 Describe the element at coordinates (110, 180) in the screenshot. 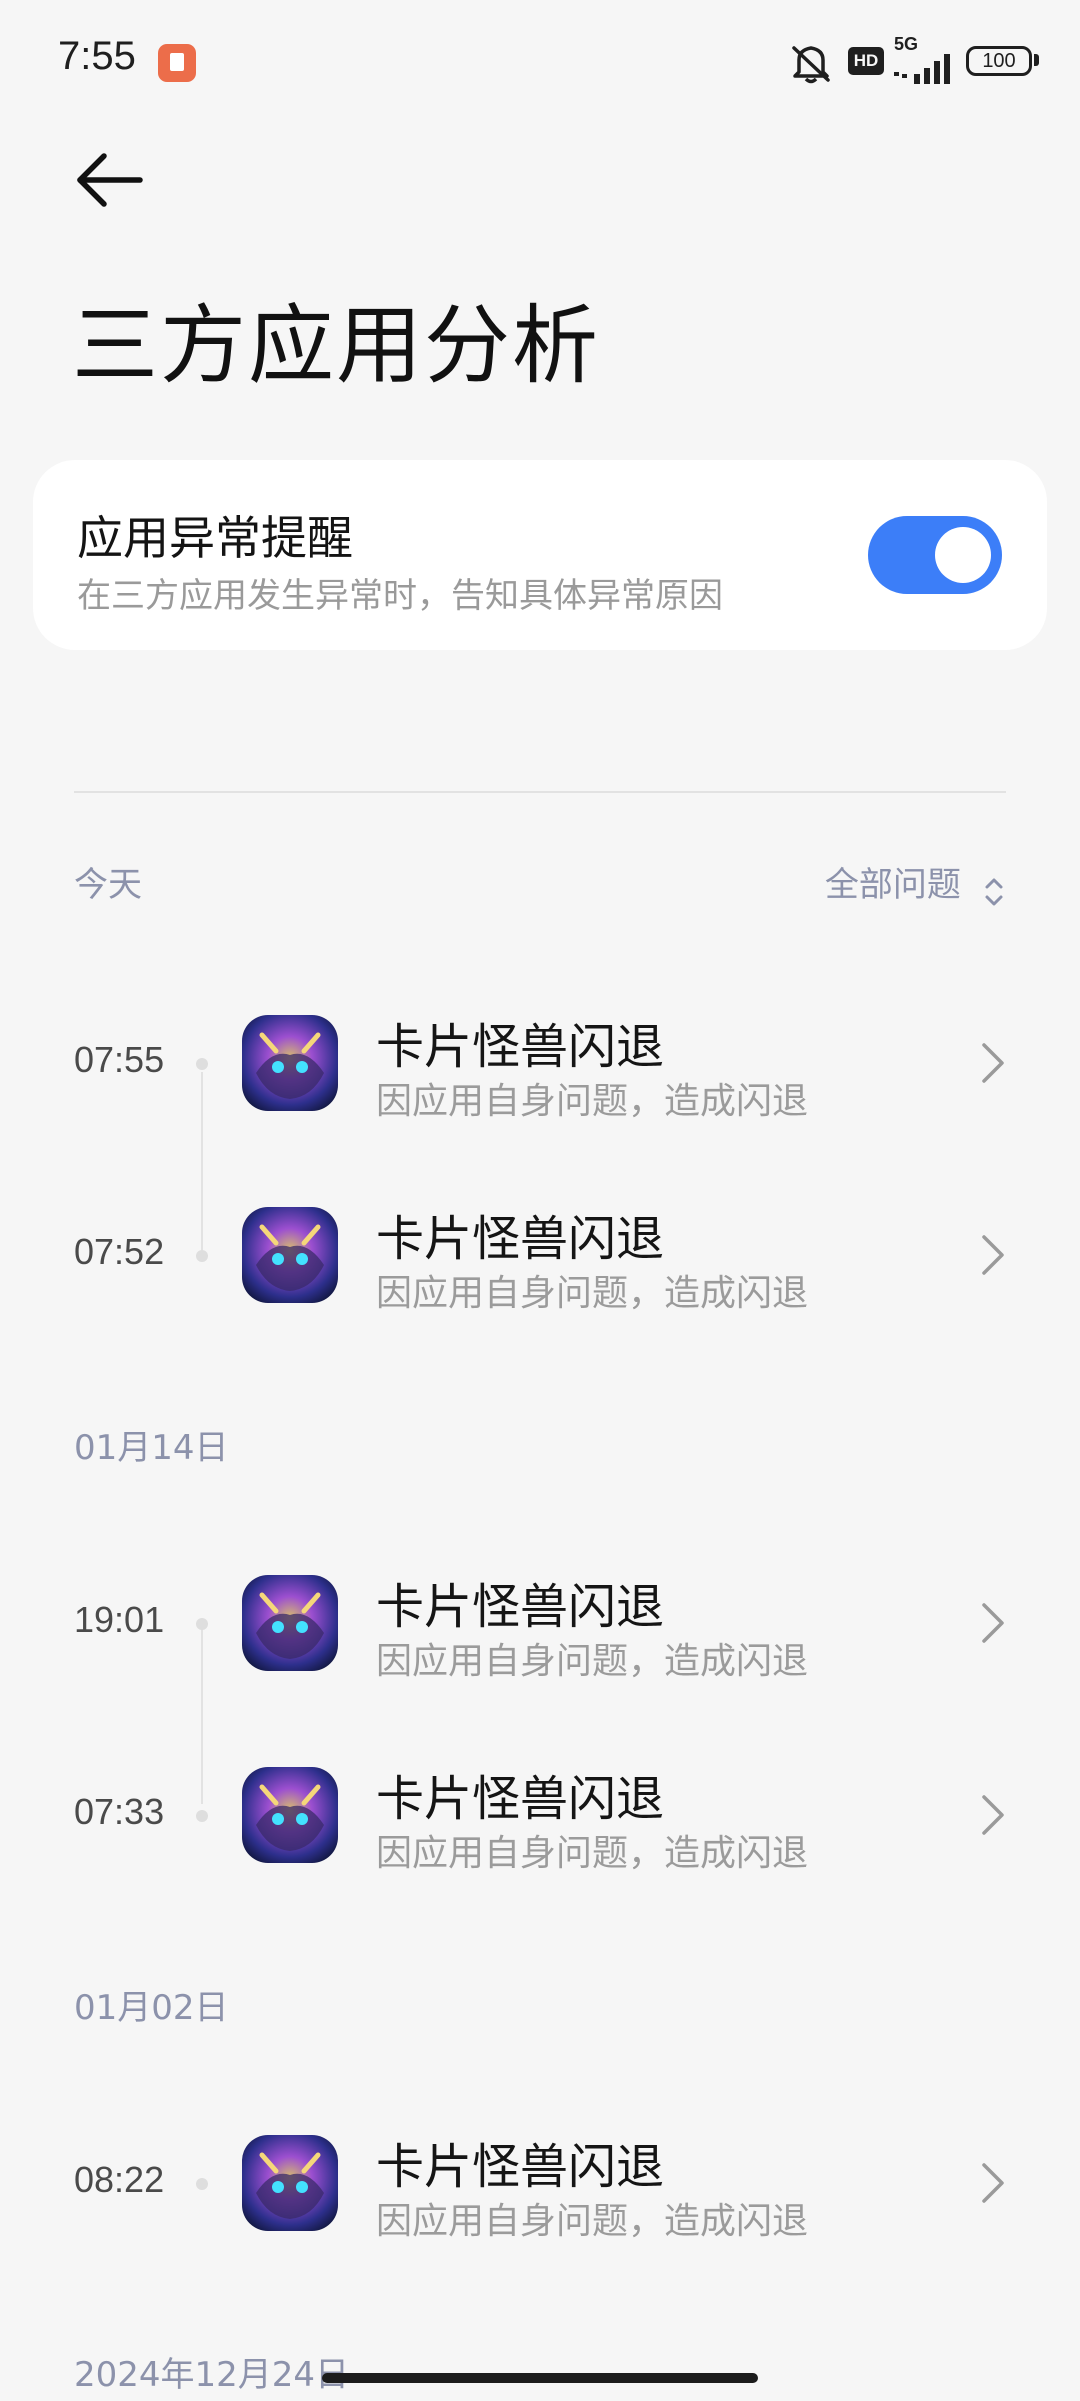

I see `arrow-left-icon` at that location.